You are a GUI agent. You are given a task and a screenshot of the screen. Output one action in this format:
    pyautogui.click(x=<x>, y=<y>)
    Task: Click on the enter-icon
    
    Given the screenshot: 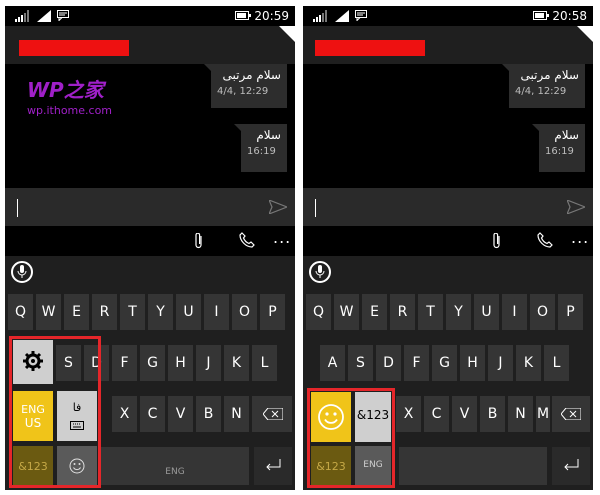 What is the action you would take?
    pyautogui.click(x=273, y=465)
    